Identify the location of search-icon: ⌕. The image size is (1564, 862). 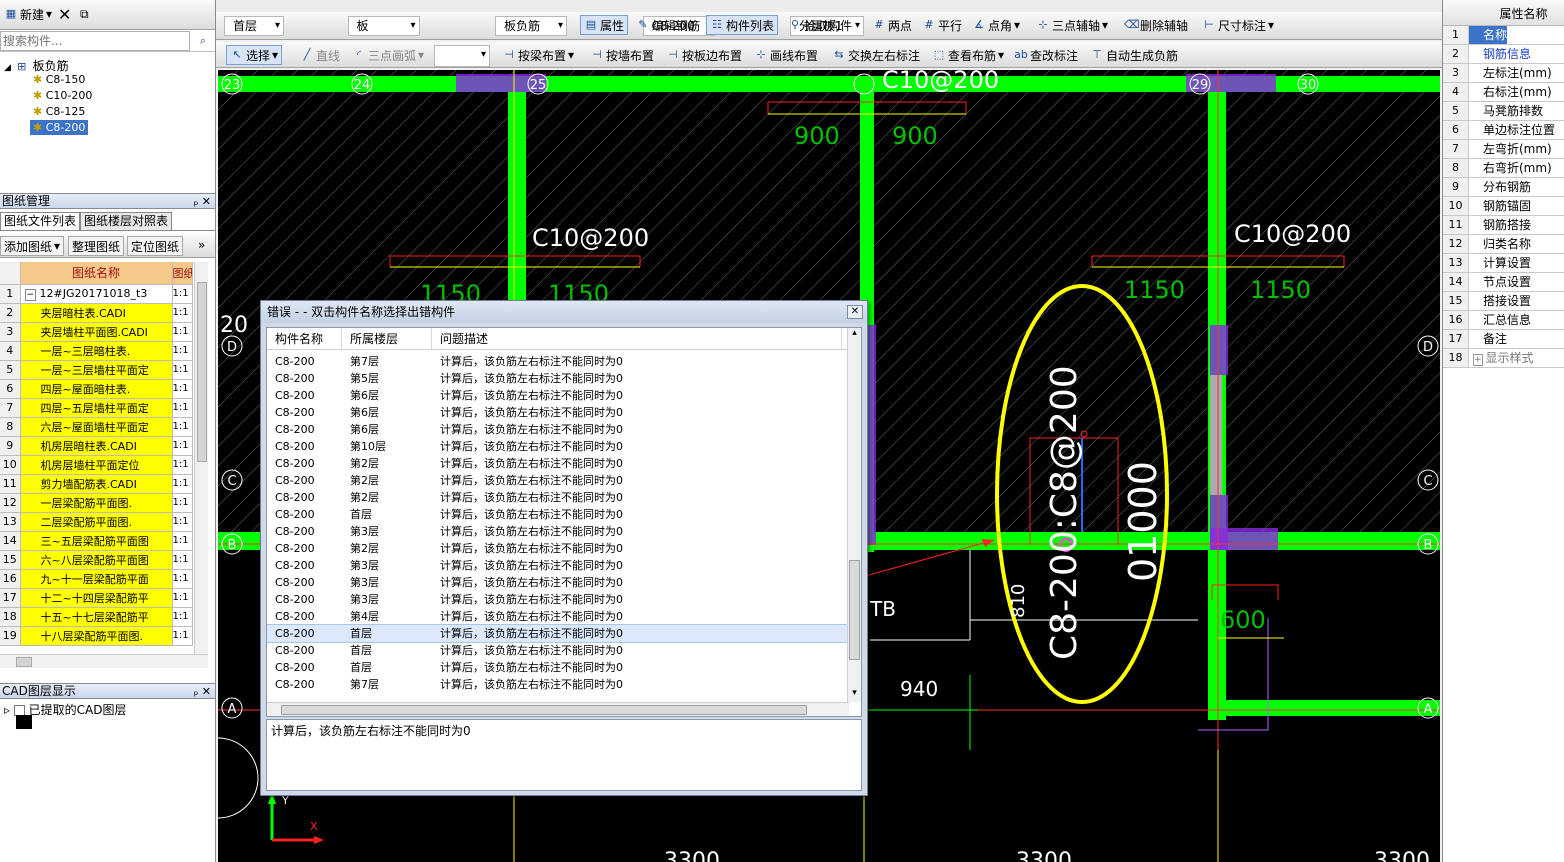
(203, 41).